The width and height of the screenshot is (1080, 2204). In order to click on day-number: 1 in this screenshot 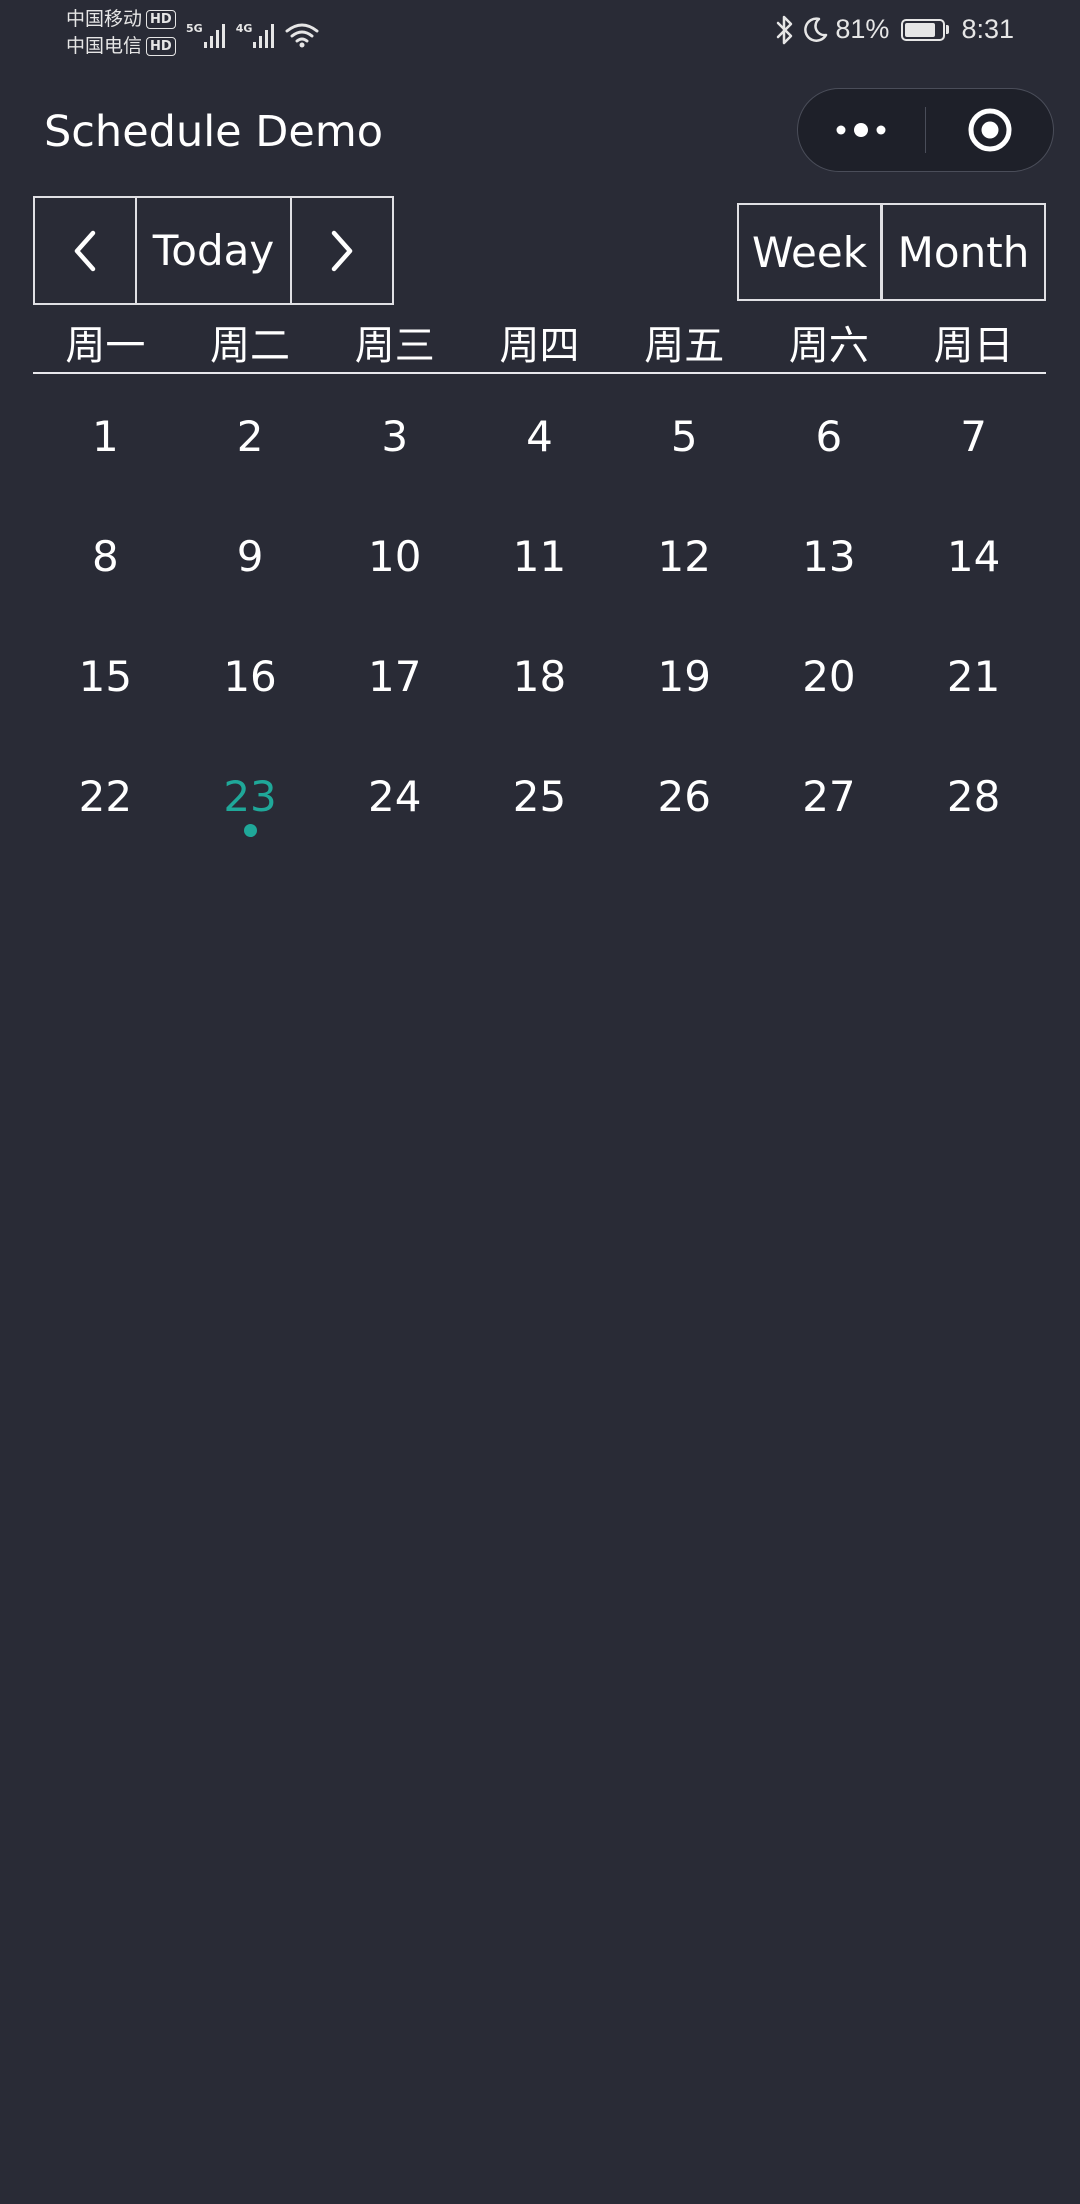, I will do `click(105, 436)`.